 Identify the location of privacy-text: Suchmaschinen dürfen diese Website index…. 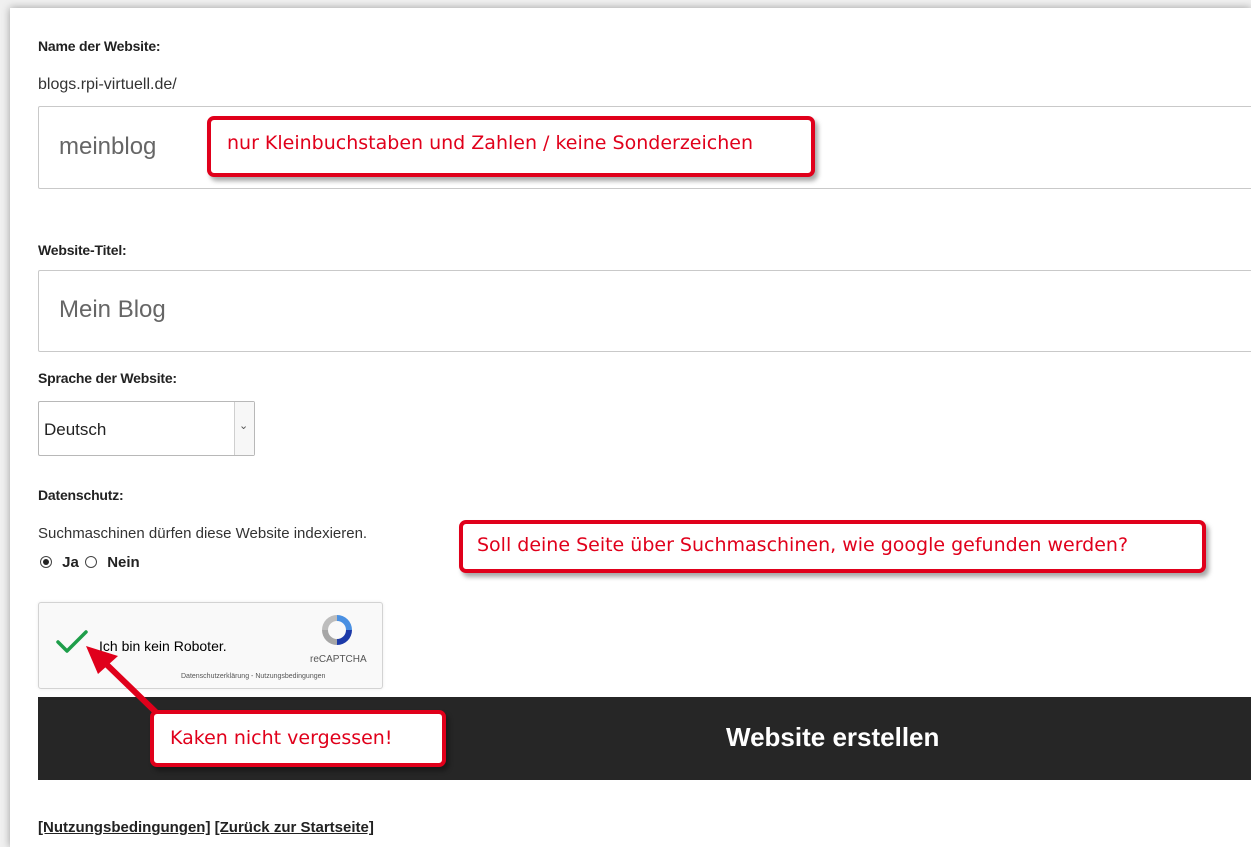
(203, 533).